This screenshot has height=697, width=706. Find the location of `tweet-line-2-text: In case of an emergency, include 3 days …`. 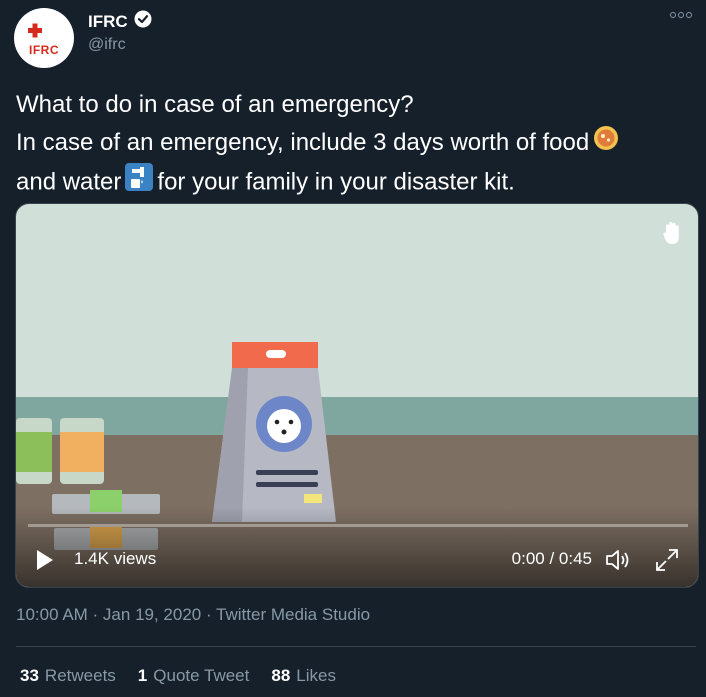

tweet-line-2-text: In case of an emergency, include 3 days … is located at coordinates (303, 142).